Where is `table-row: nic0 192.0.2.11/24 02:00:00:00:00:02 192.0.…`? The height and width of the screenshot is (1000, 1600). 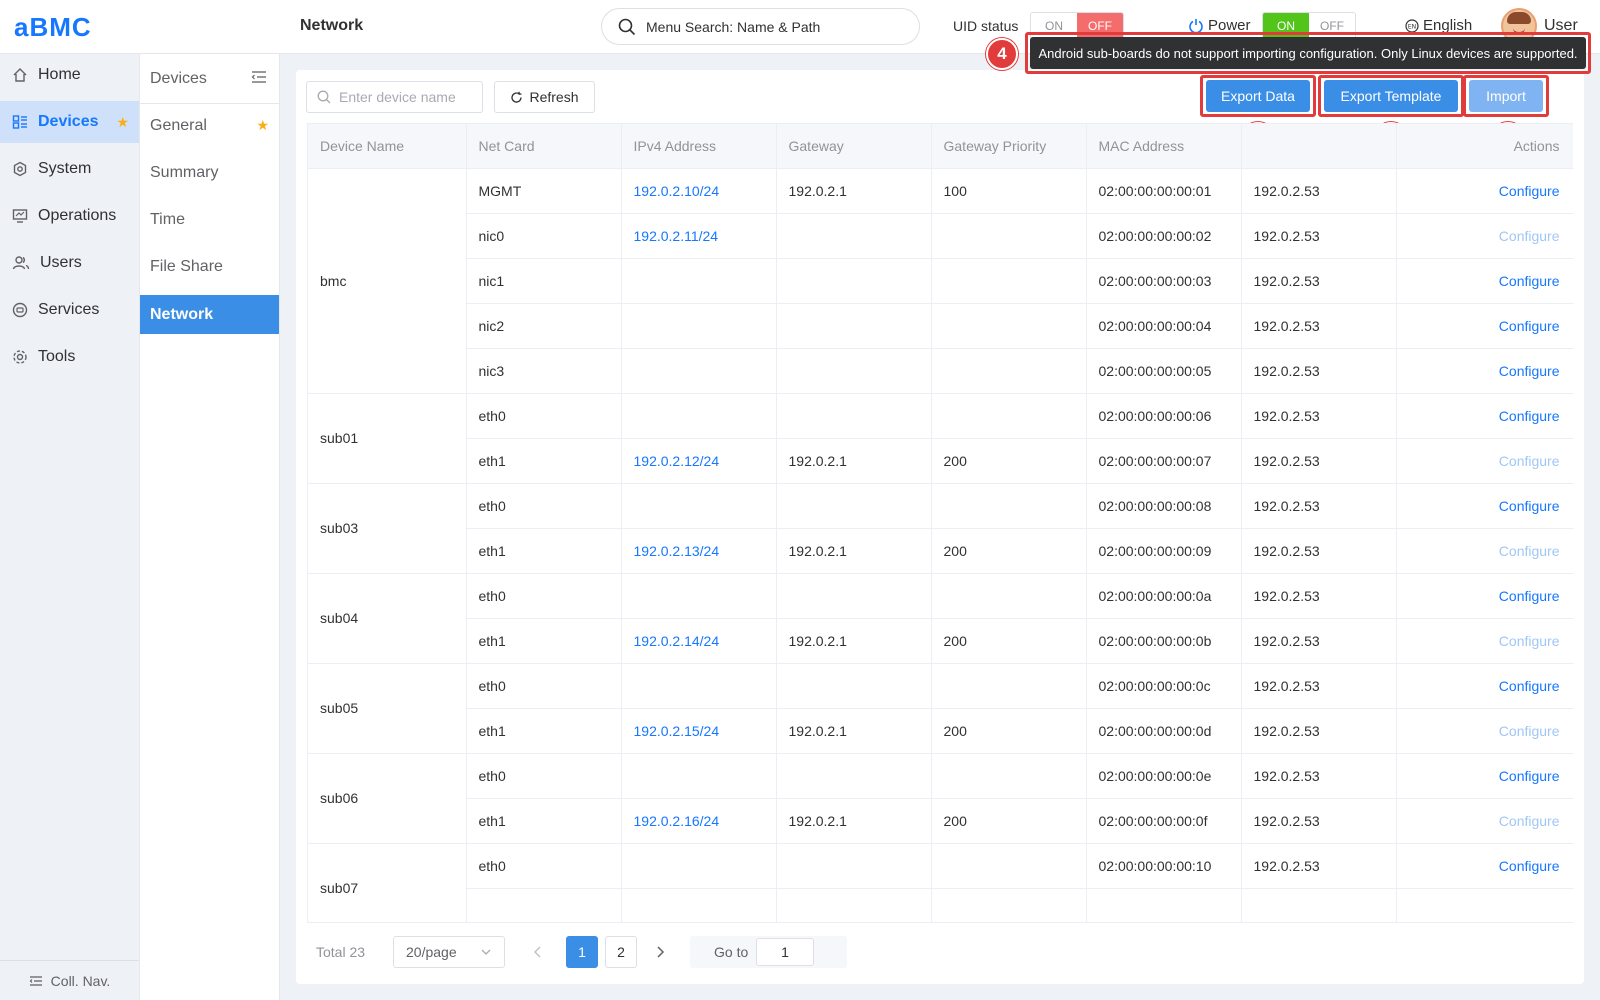 table-row: nic0 192.0.2.11/24 02:00:00:00:00:02 192.0.… is located at coordinates (940, 236).